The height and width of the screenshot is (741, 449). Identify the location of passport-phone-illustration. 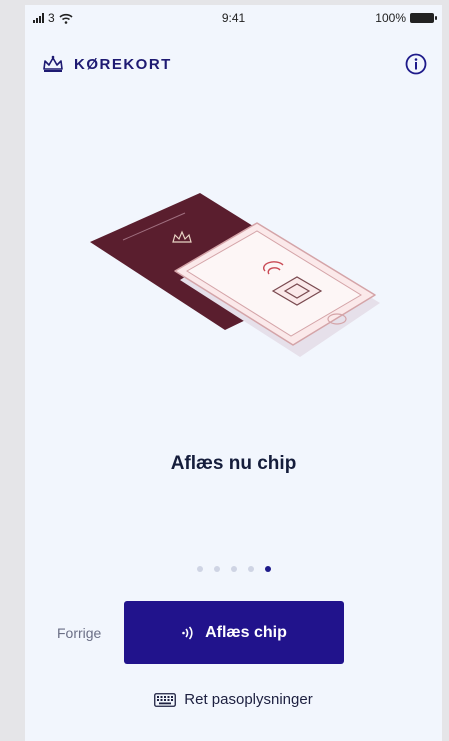
(235, 275).